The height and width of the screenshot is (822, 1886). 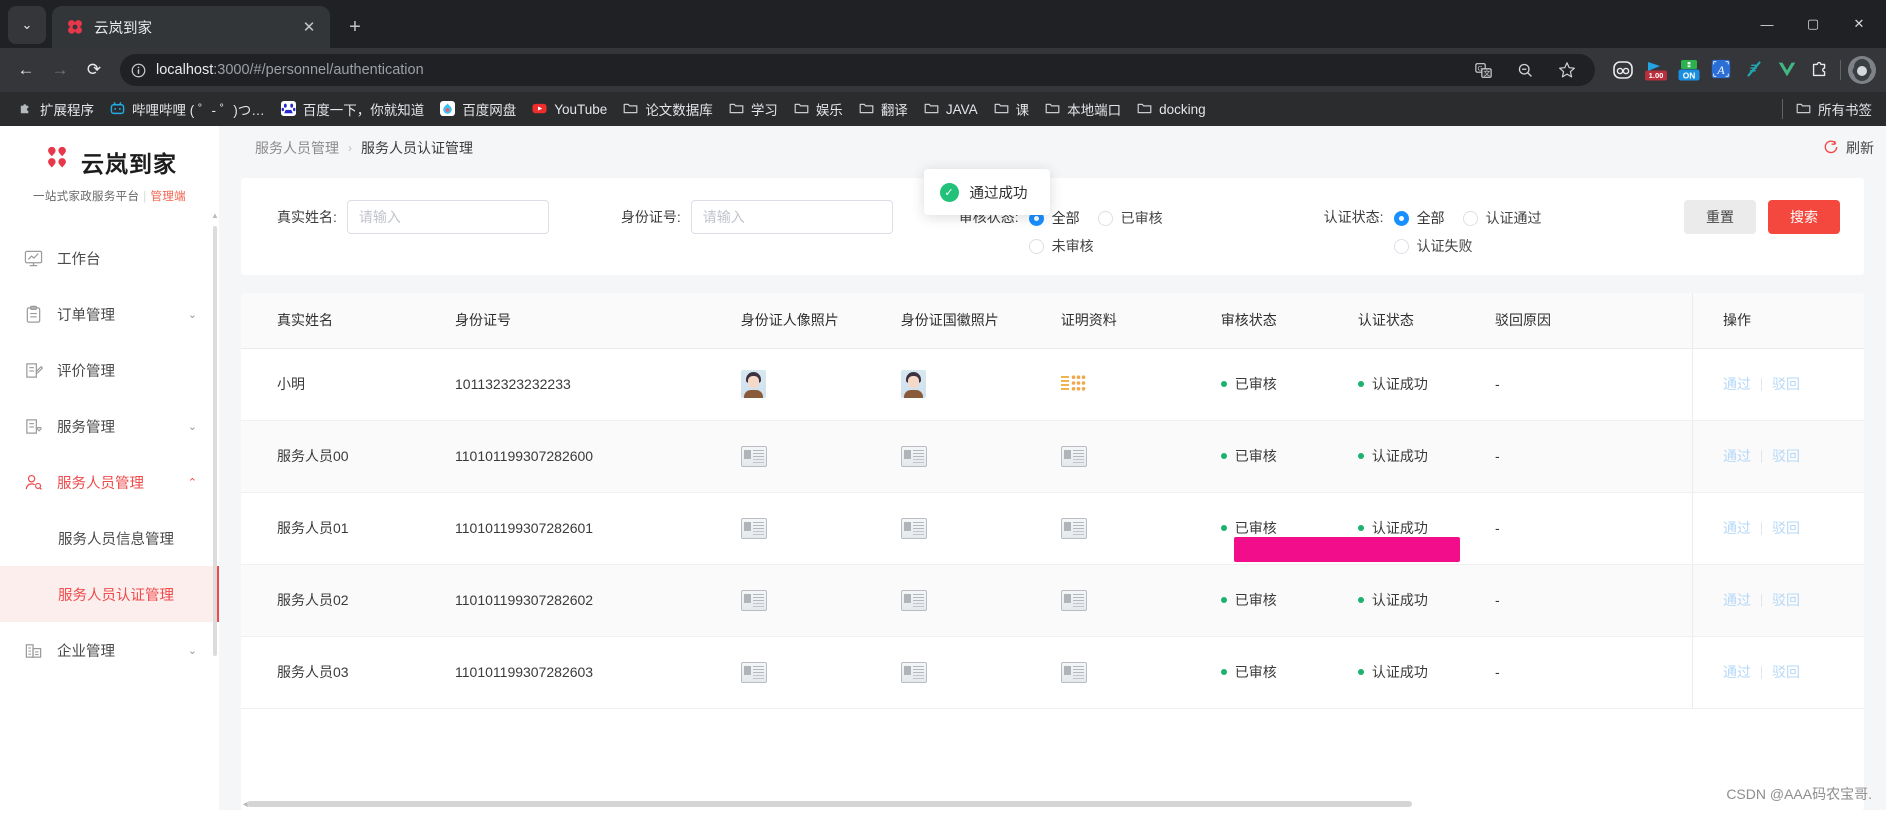 What do you see at coordinates (478, 109) in the screenshot?
I see `bookmark-baidu-pan: 百度网盘` at bounding box center [478, 109].